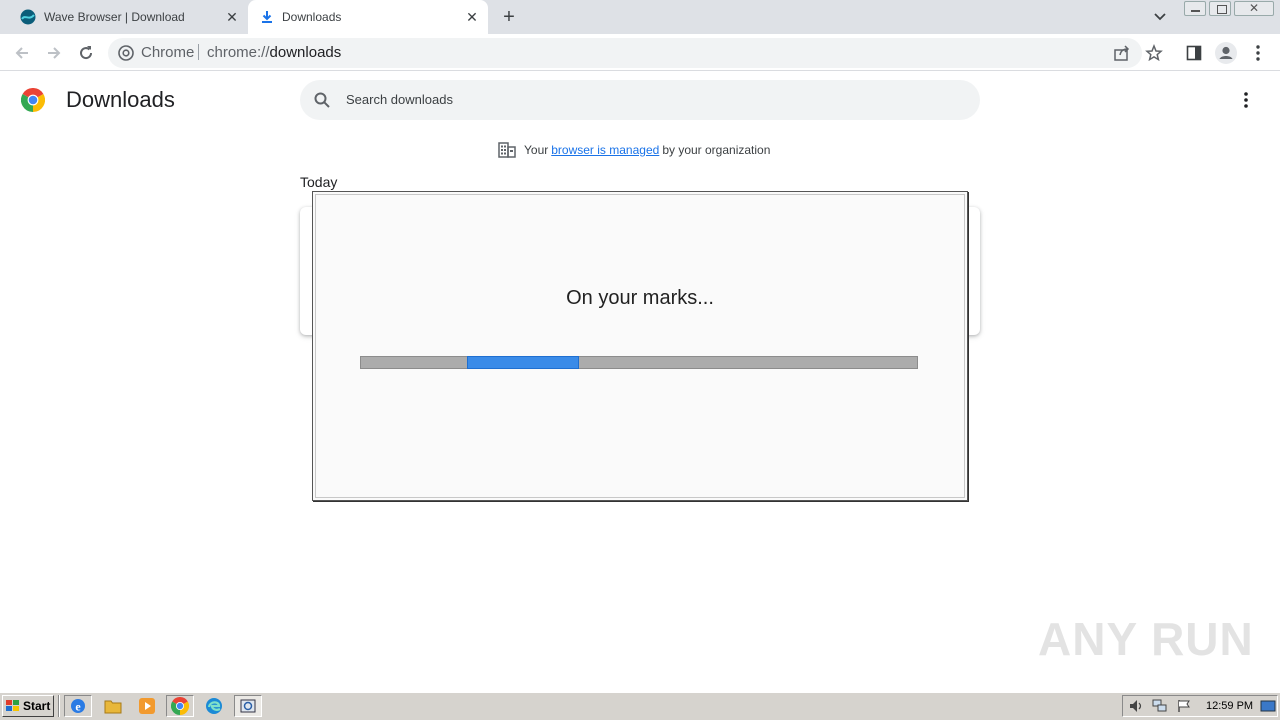 Image resolution: width=1280 pixels, height=720 pixels. Describe the element at coordinates (1268, 706) in the screenshot. I see `show-desktop-icon` at that location.